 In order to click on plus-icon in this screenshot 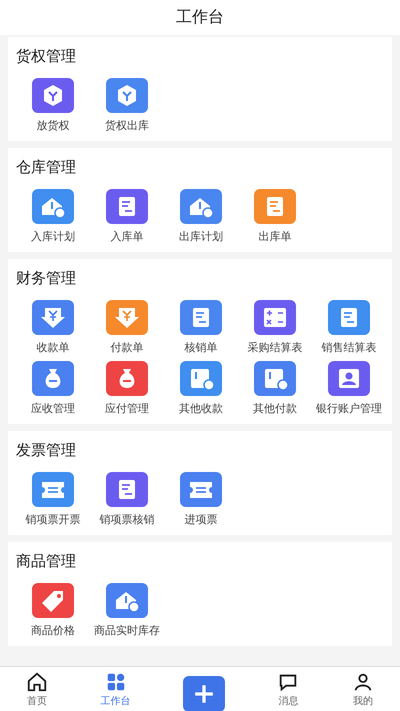, I will do `click(203, 694)`.